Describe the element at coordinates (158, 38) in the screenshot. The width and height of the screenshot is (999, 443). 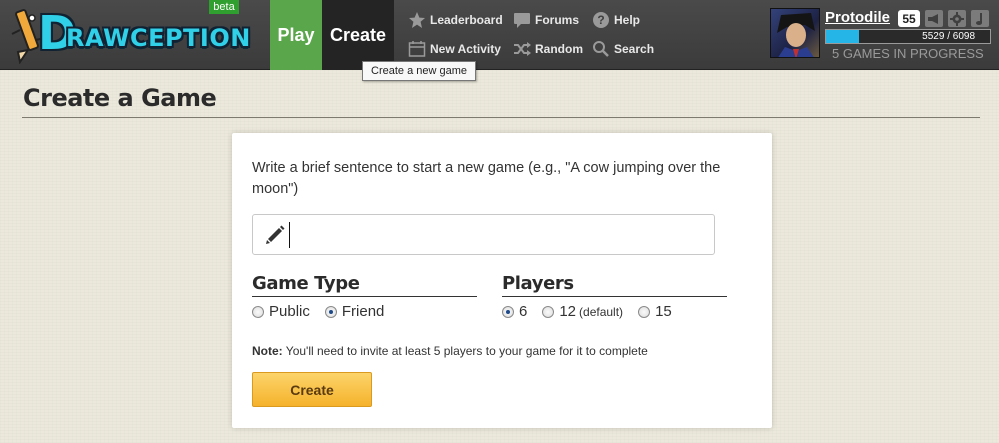
I see `logo-wordmark: RAWCEPTION` at that location.